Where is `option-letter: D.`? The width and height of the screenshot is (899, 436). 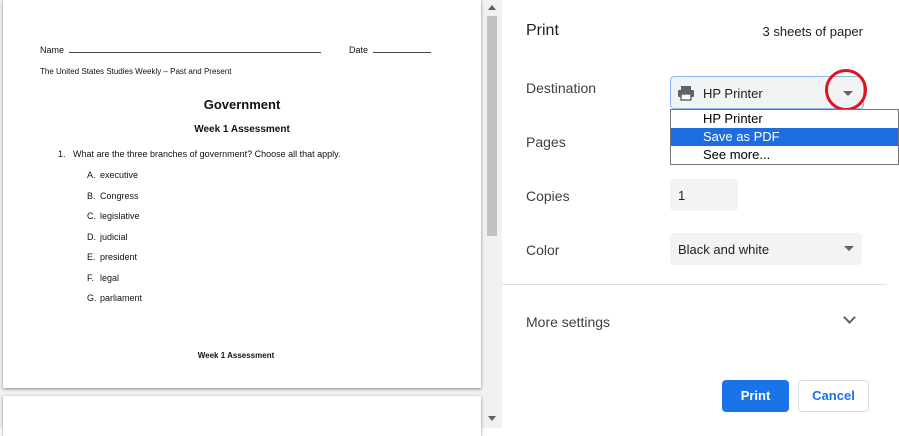 option-letter: D. is located at coordinates (91, 237).